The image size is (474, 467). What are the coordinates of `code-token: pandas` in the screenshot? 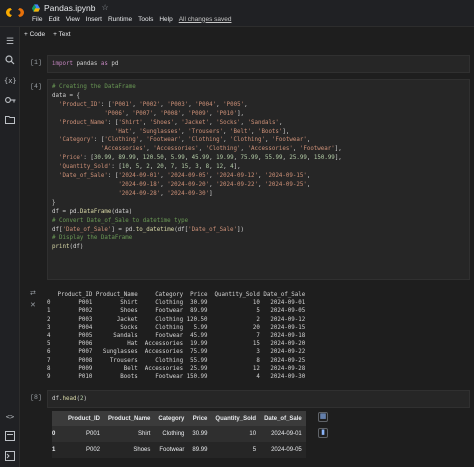 It's located at (86, 64).